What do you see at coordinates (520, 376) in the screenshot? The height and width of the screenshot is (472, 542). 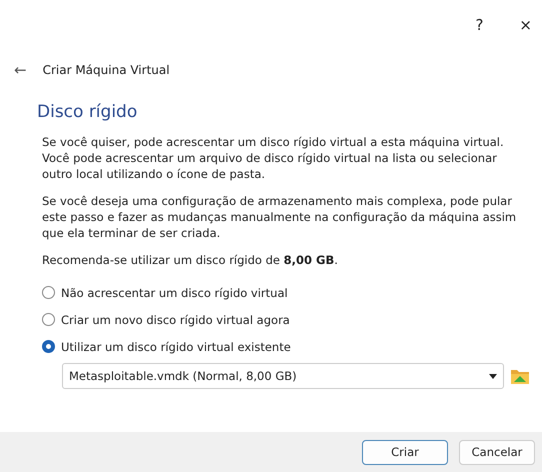 I see `folder-icon` at bounding box center [520, 376].